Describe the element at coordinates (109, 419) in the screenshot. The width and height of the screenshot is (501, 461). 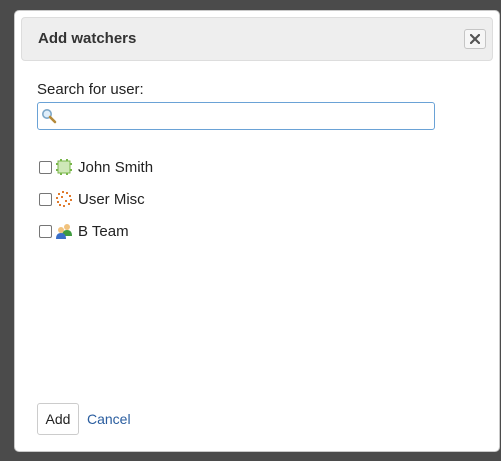
I see `cancel-link: Cancel` at that location.